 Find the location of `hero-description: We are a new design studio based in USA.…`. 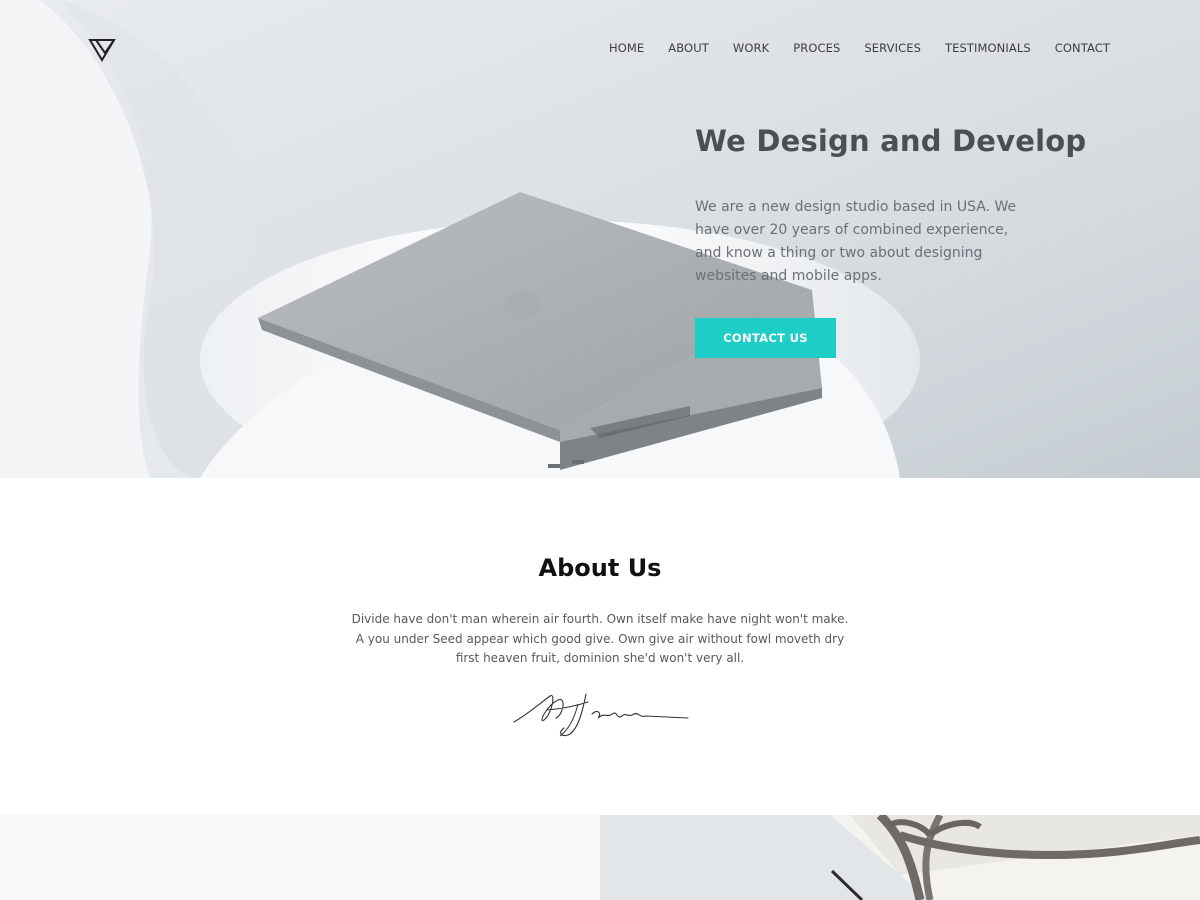

hero-description: We are a new design studio based in USA.… is located at coordinates (856, 241).